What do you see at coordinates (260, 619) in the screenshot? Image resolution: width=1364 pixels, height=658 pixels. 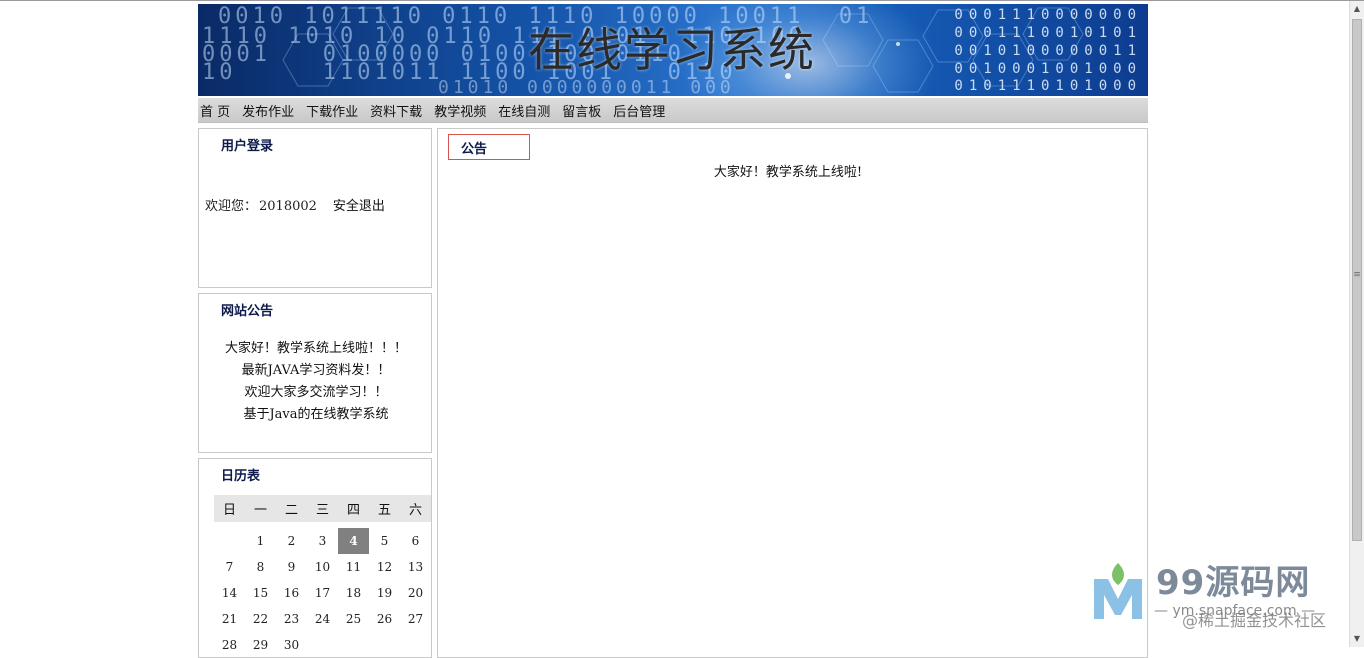 I see `calendar-day: 22` at bounding box center [260, 619].